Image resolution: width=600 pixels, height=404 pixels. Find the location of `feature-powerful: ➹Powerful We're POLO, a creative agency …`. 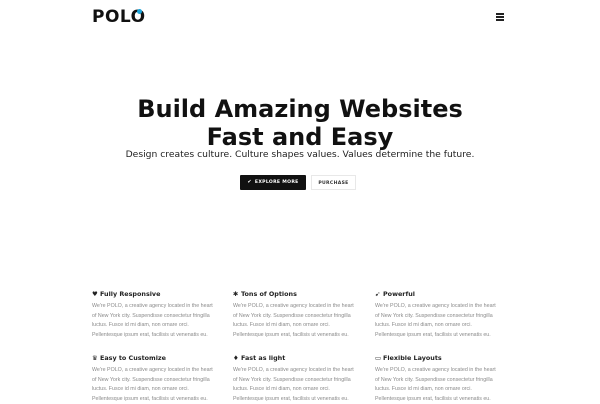

feature-powerful: ➹Powerful We're POLO, a creative agency … is located at coordinates (440, 315).